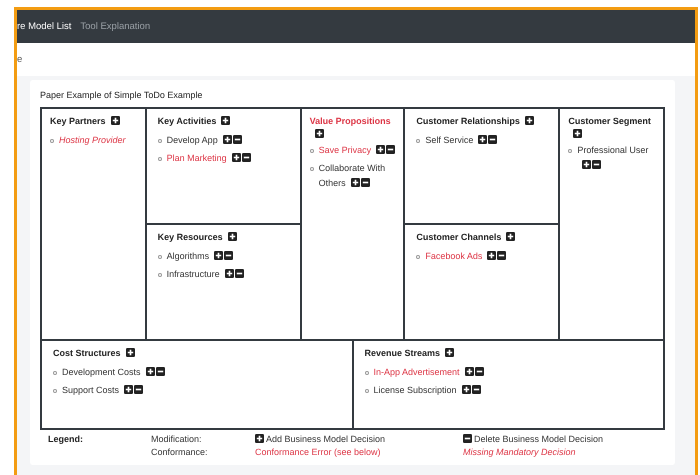 The width and height of the screenshot is (700, 475). I want to click on decision-label: Self Service, so click(461, 140).